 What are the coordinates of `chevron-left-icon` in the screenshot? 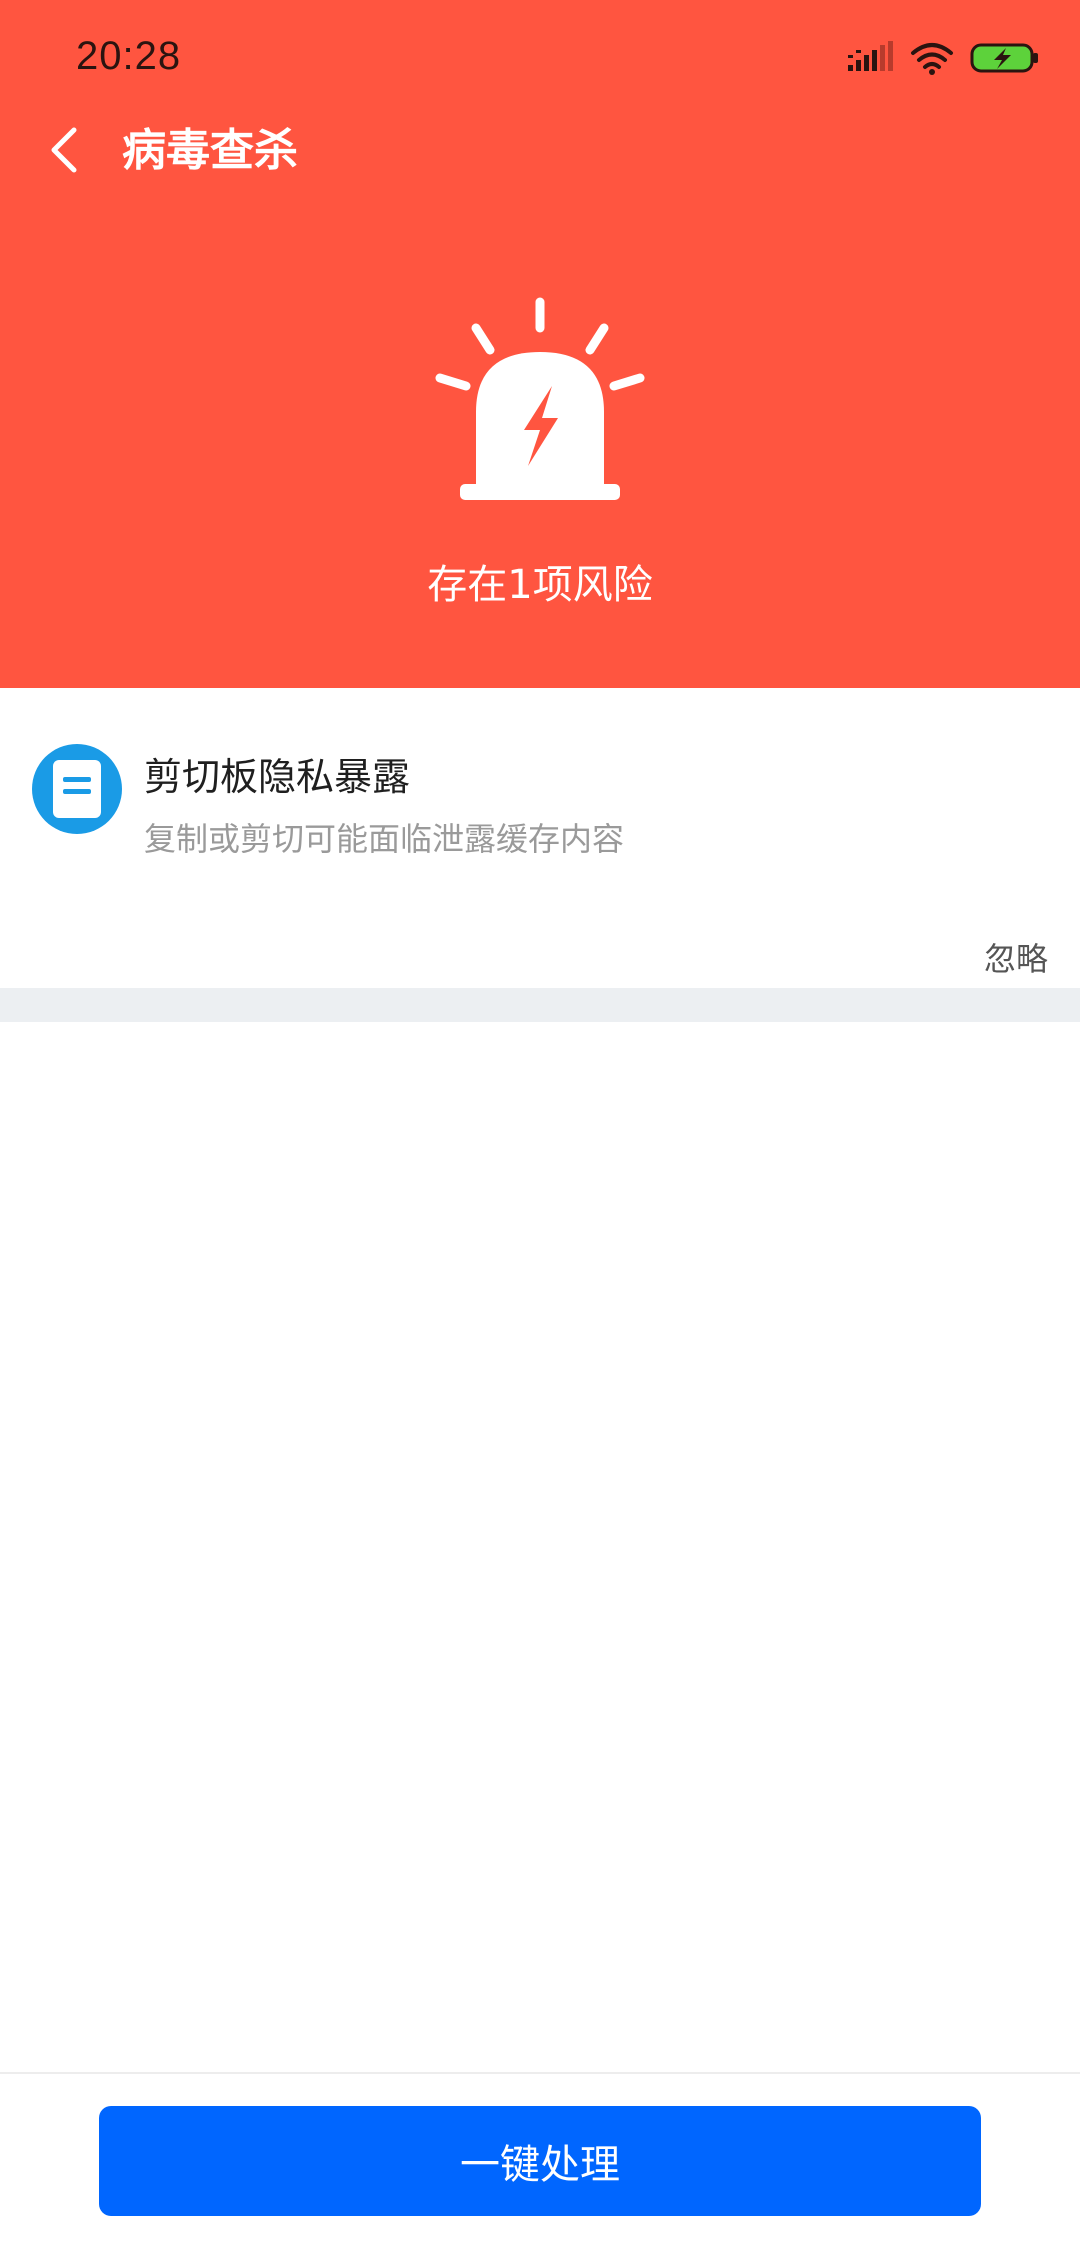 It's located at (62, 148).